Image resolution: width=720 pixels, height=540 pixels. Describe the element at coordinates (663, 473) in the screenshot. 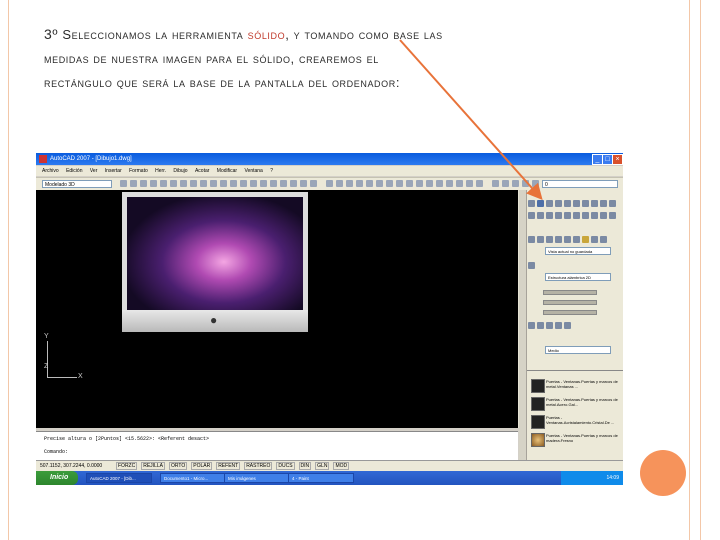

I see `decorative-orange-circle` at that location.